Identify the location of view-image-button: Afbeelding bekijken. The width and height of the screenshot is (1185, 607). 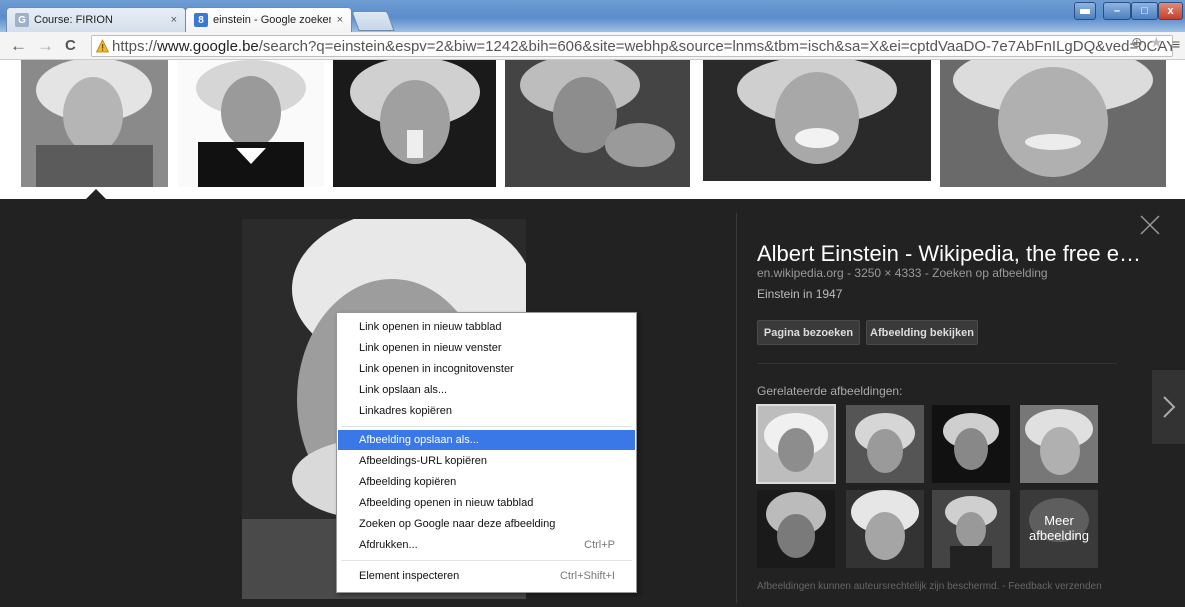
(922, 332).